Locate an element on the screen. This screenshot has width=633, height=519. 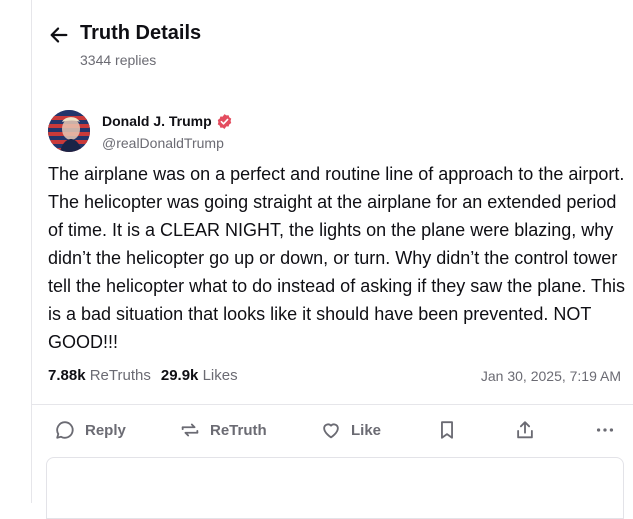
share-button is located at coordinates (525, 430).